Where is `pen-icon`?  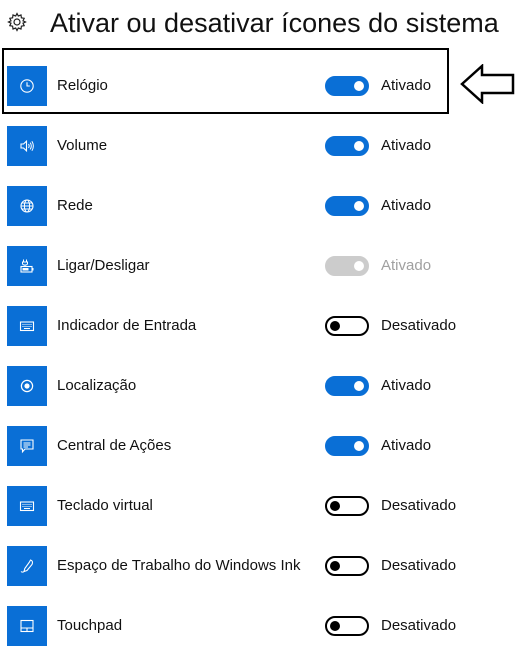
pen-icon is located at coordinates (27, 566).